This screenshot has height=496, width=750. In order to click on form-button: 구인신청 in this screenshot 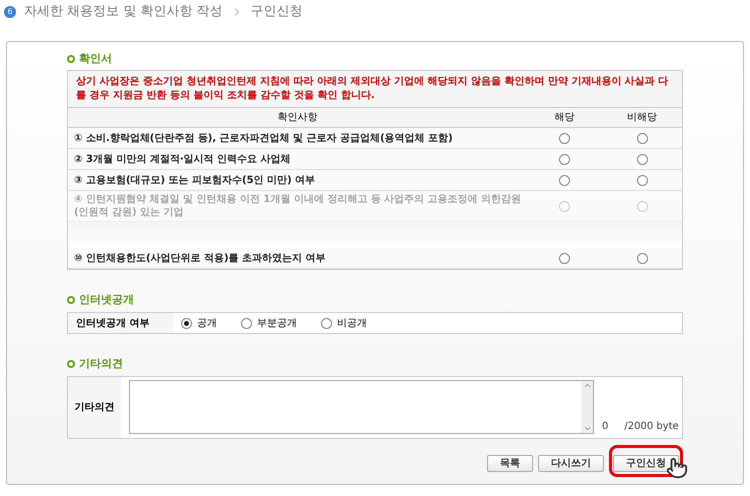, I will do `click(646, 463)`.